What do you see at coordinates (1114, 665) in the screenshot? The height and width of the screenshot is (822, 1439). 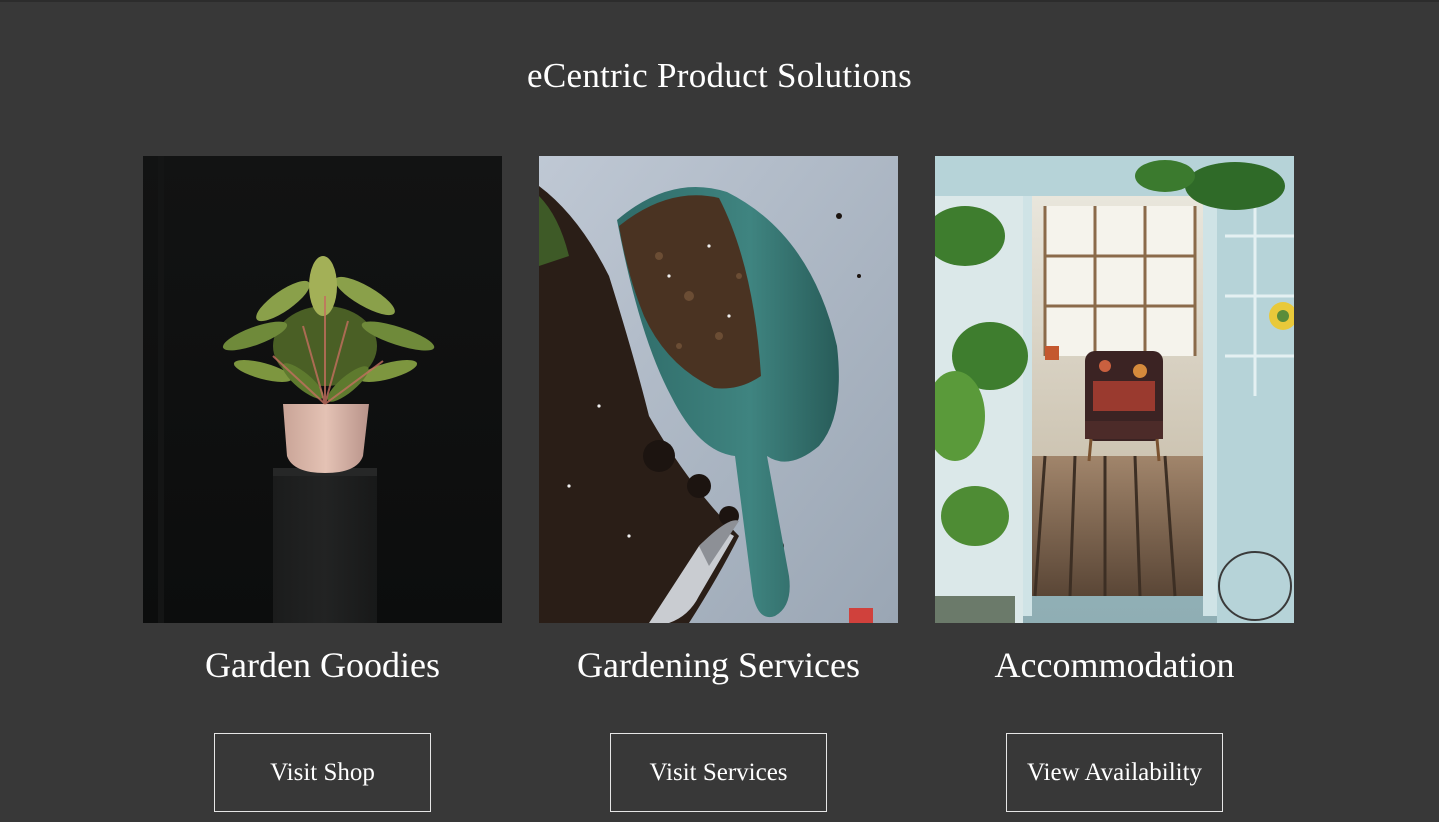 I see `card-title: Accommodation` at bounding box center [1114, 665].